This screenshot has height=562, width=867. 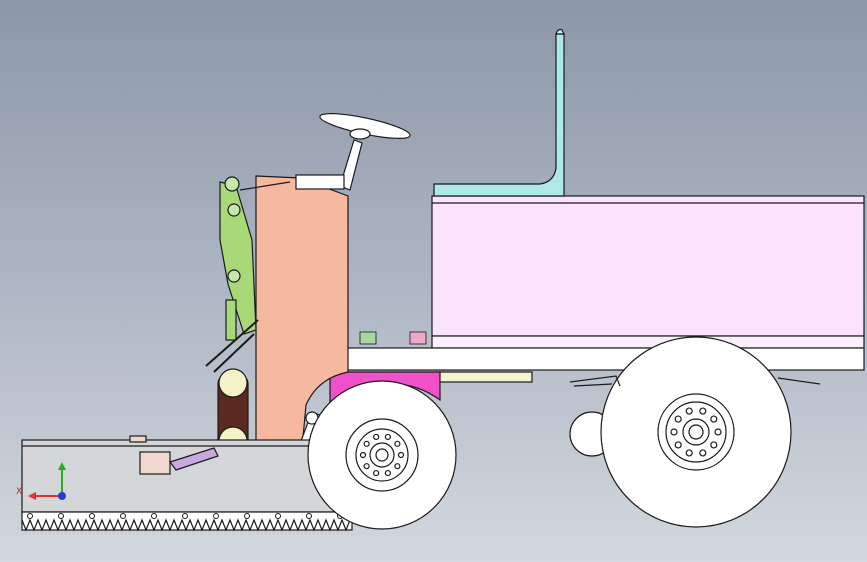 What do you see at coordinates (499, 112) in the screenshot?
I see `seat` at bounding box center [499, 112].